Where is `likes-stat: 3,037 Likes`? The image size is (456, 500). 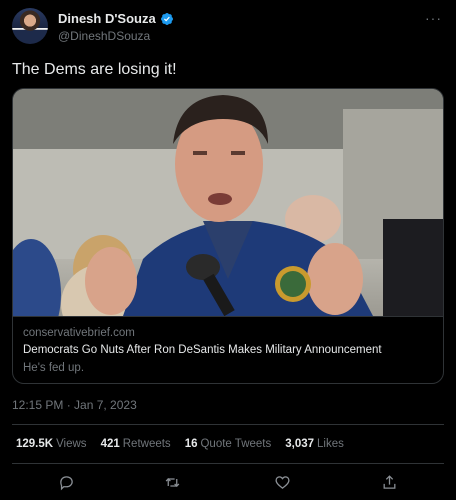 likes-stat: 3,037 Likes is located at coordinates (314, 444).